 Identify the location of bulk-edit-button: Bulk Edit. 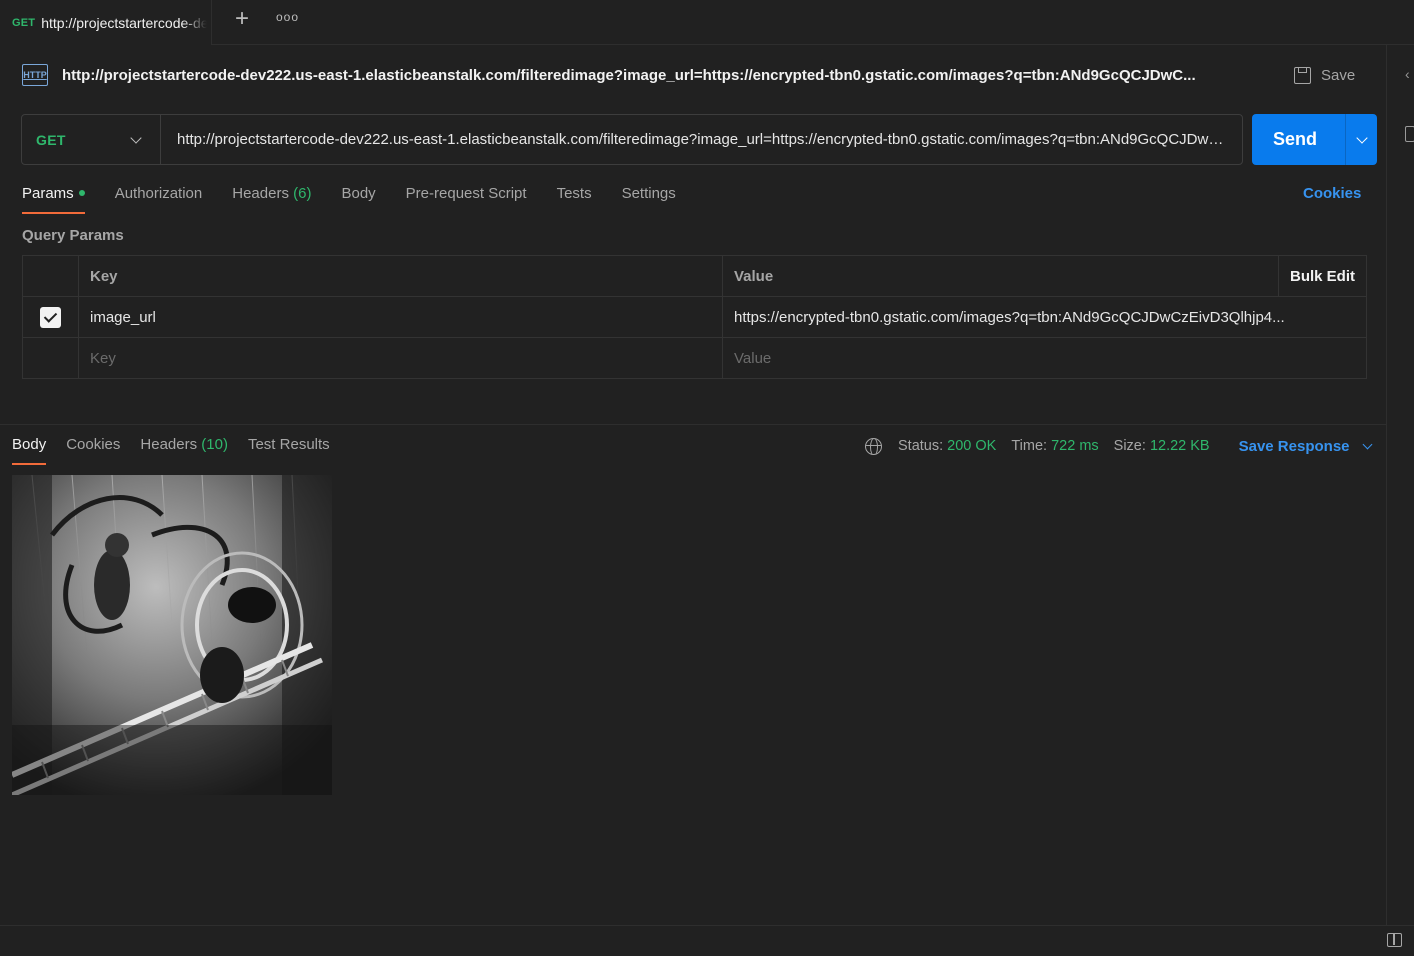
(1322, 276).